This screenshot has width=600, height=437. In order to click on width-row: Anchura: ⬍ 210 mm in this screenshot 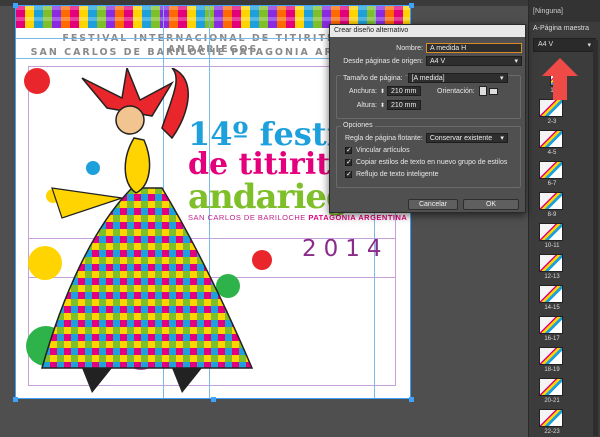, I will do `click(381, 91)`.